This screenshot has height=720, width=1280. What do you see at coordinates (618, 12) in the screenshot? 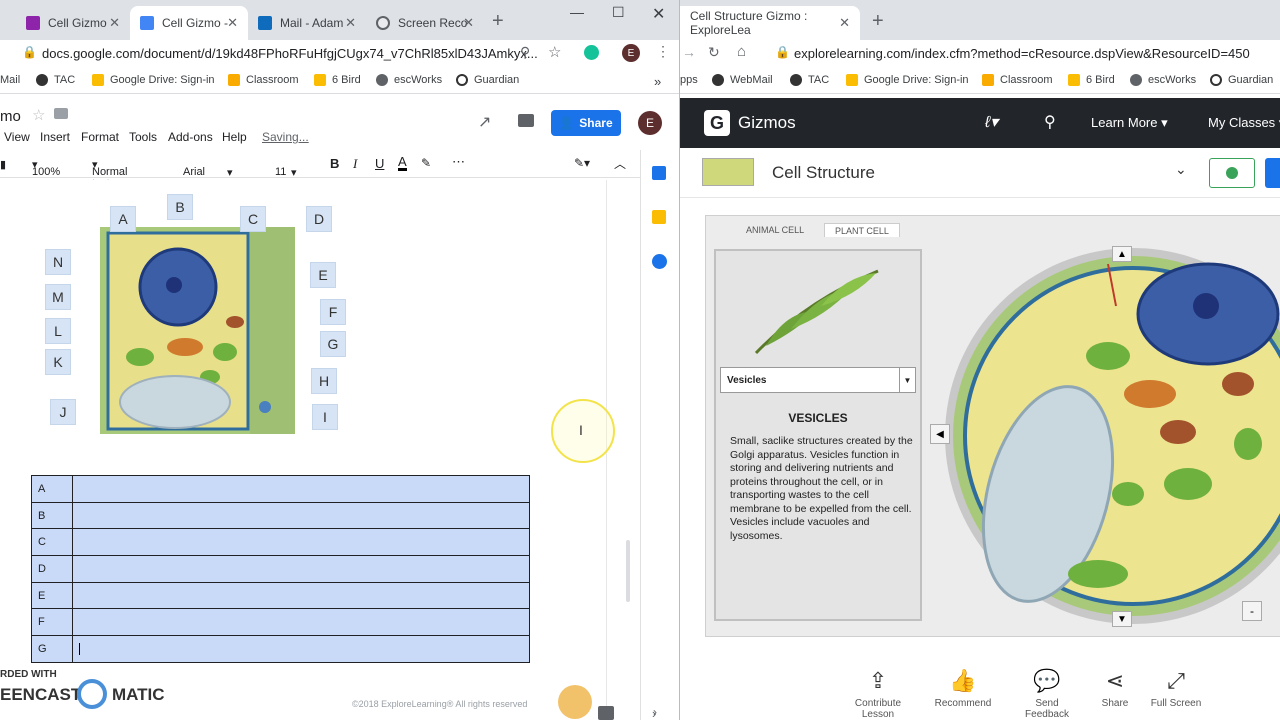
I see `maximize-icon: ☐` at bounding box center [618, 12].